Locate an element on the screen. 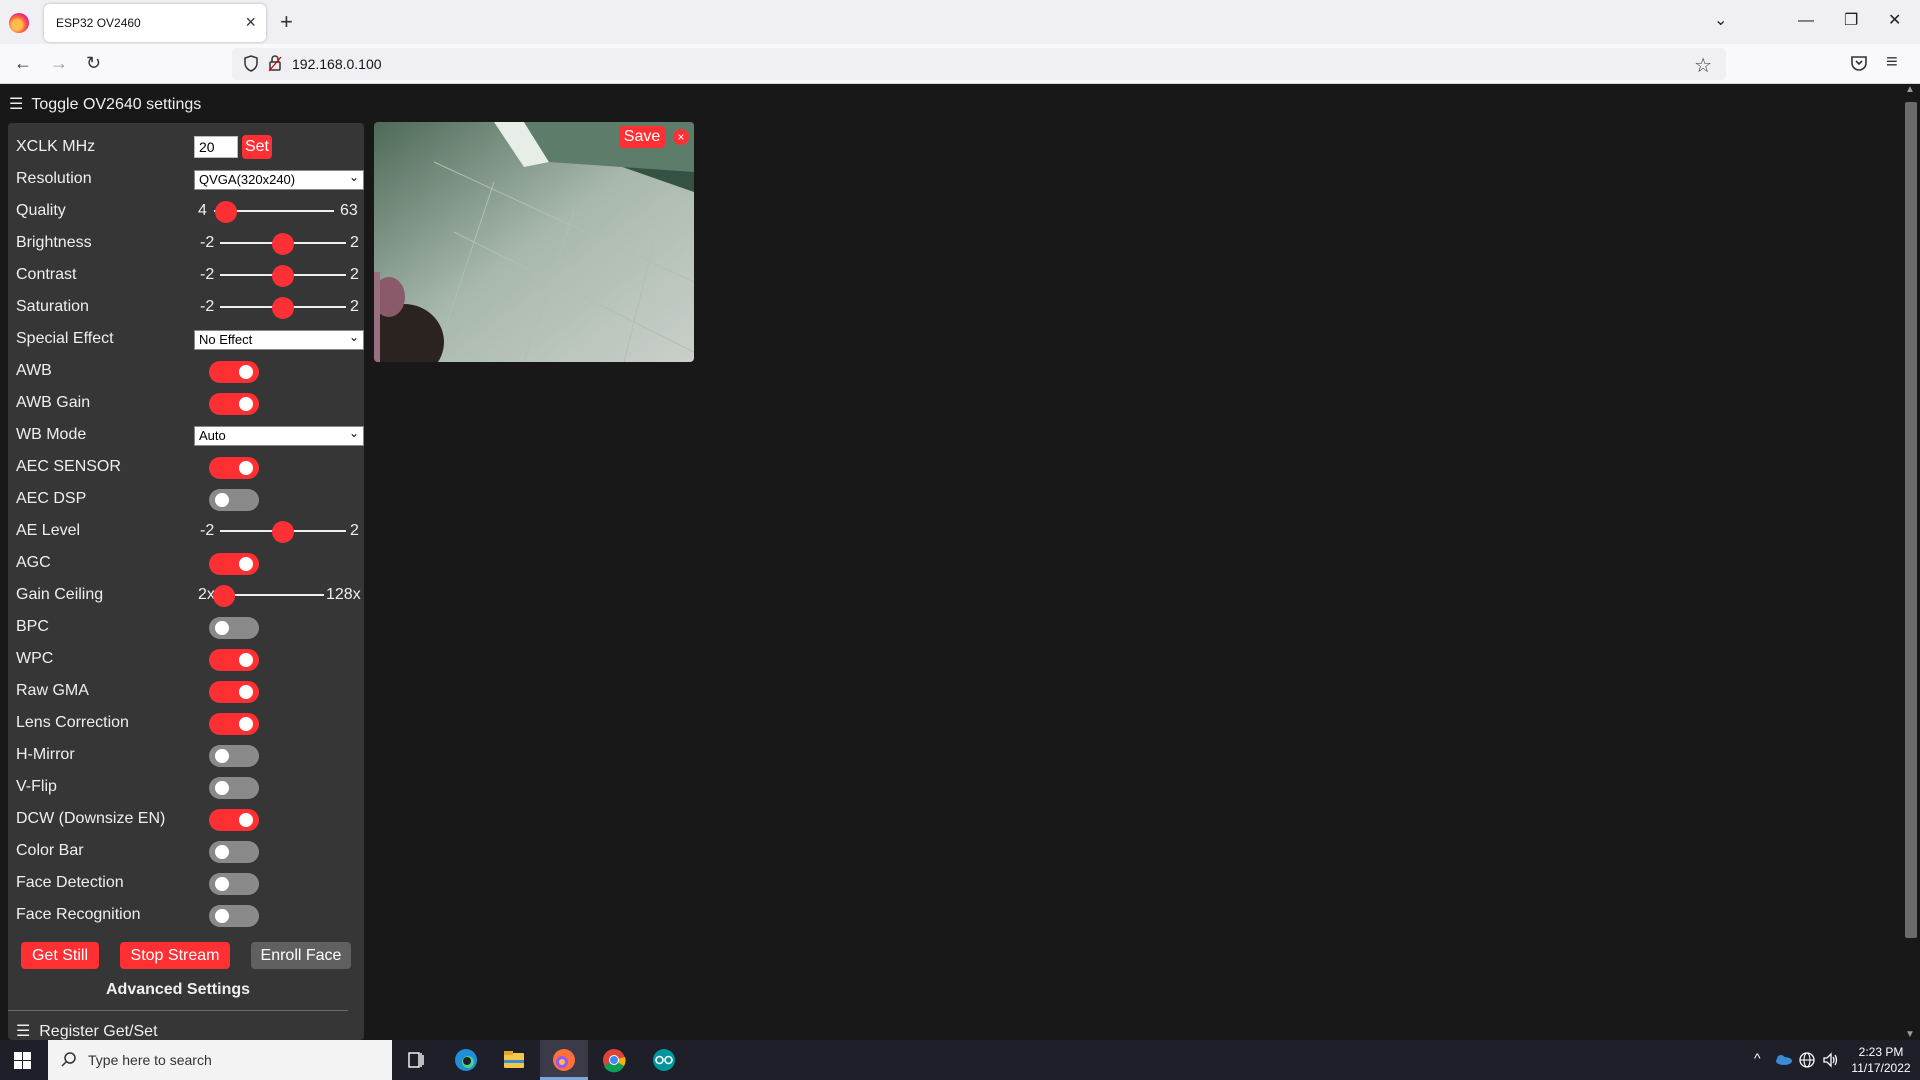 This screenshot has width=1920, height=1080. contrast-slider-thumb is located at coordinates (283, 276).